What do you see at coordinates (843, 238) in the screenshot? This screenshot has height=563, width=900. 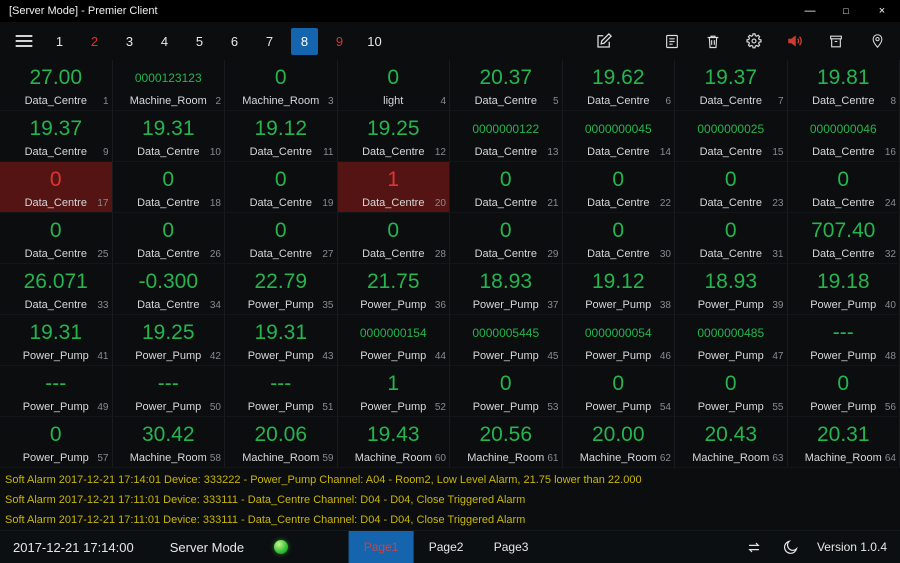 I see `grid-cell-32: 707.40 Data_Centre 32` at bounding box center [843, 238].